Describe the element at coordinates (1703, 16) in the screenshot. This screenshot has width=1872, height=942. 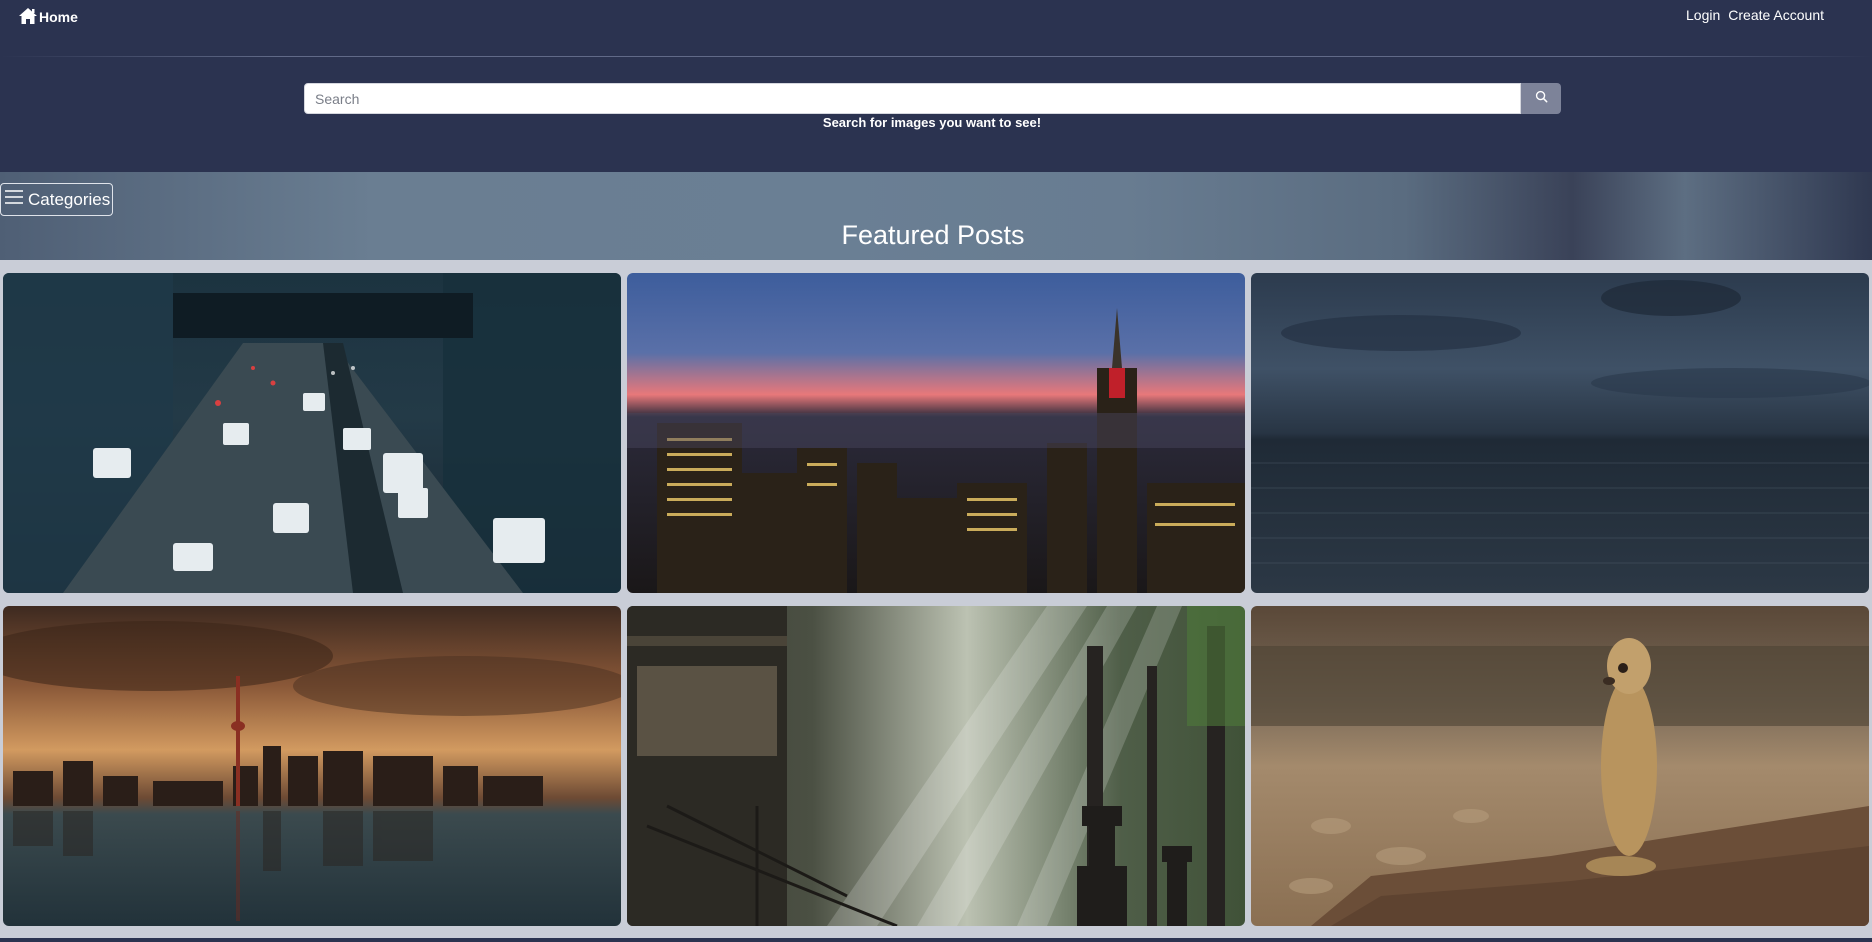
I see `login-link: Login` at that location.